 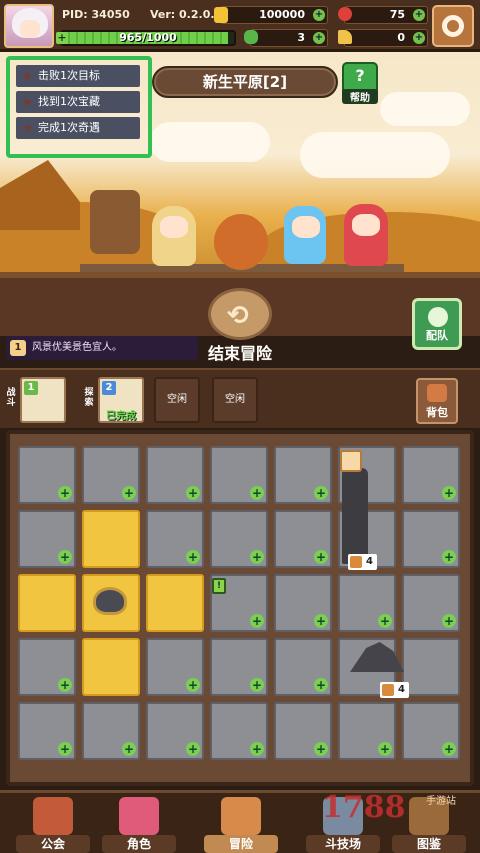 What do you see at coordinates (53, 825) in the screenshot?
I see `nav-guild: 公会` at bounding box center [53, 825].